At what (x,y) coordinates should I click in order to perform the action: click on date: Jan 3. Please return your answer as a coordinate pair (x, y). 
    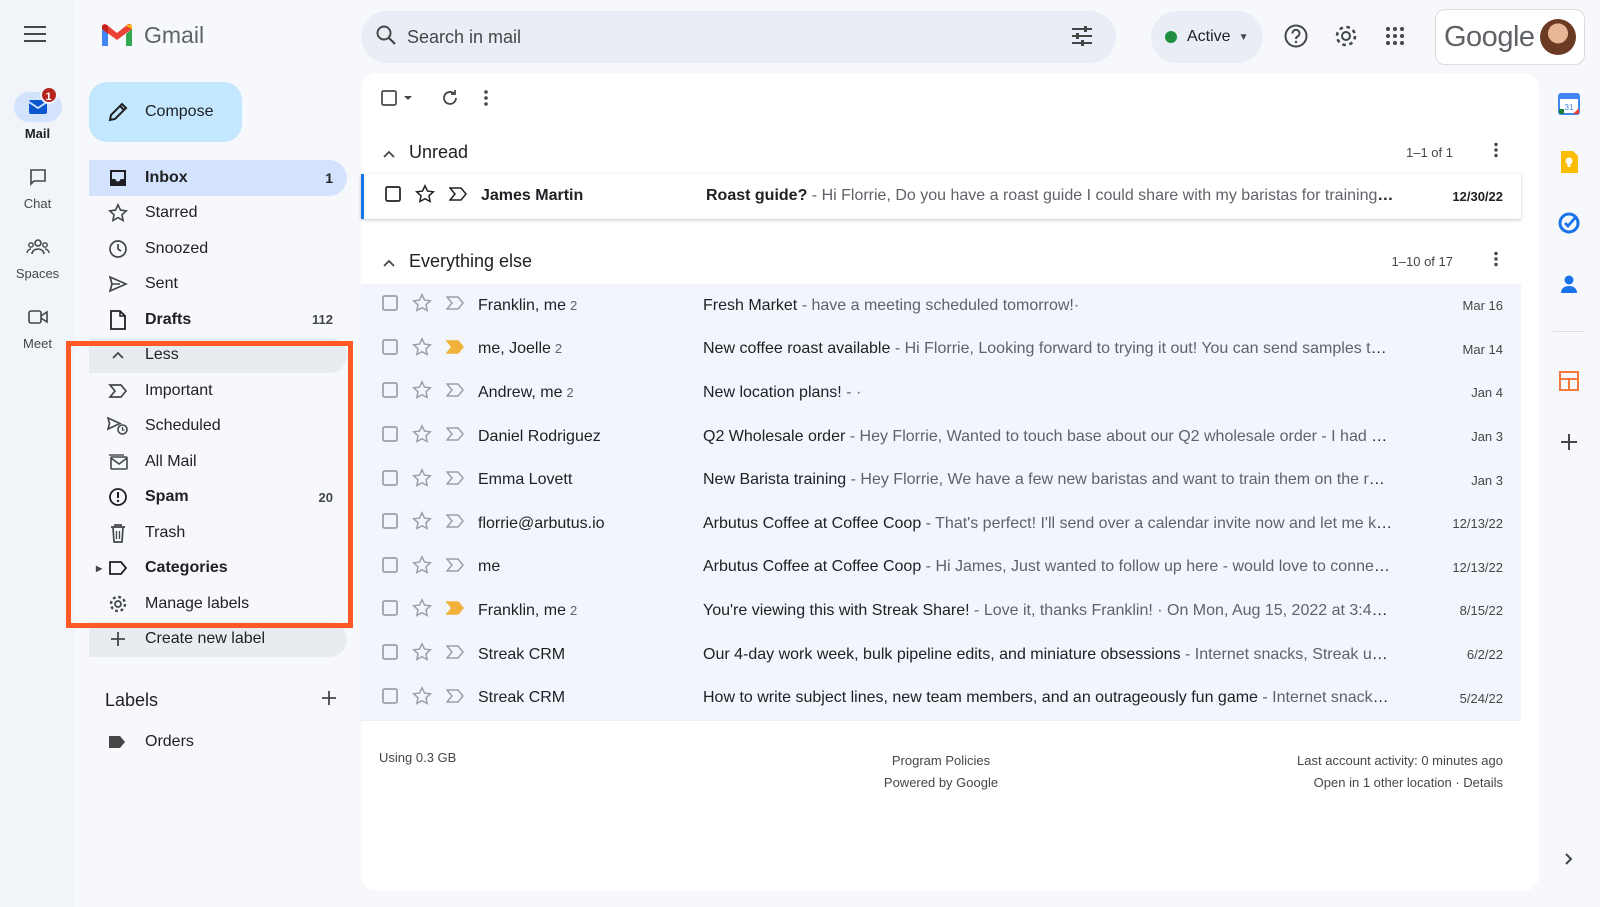
    Looking at the image, I should click on (1487, 480).